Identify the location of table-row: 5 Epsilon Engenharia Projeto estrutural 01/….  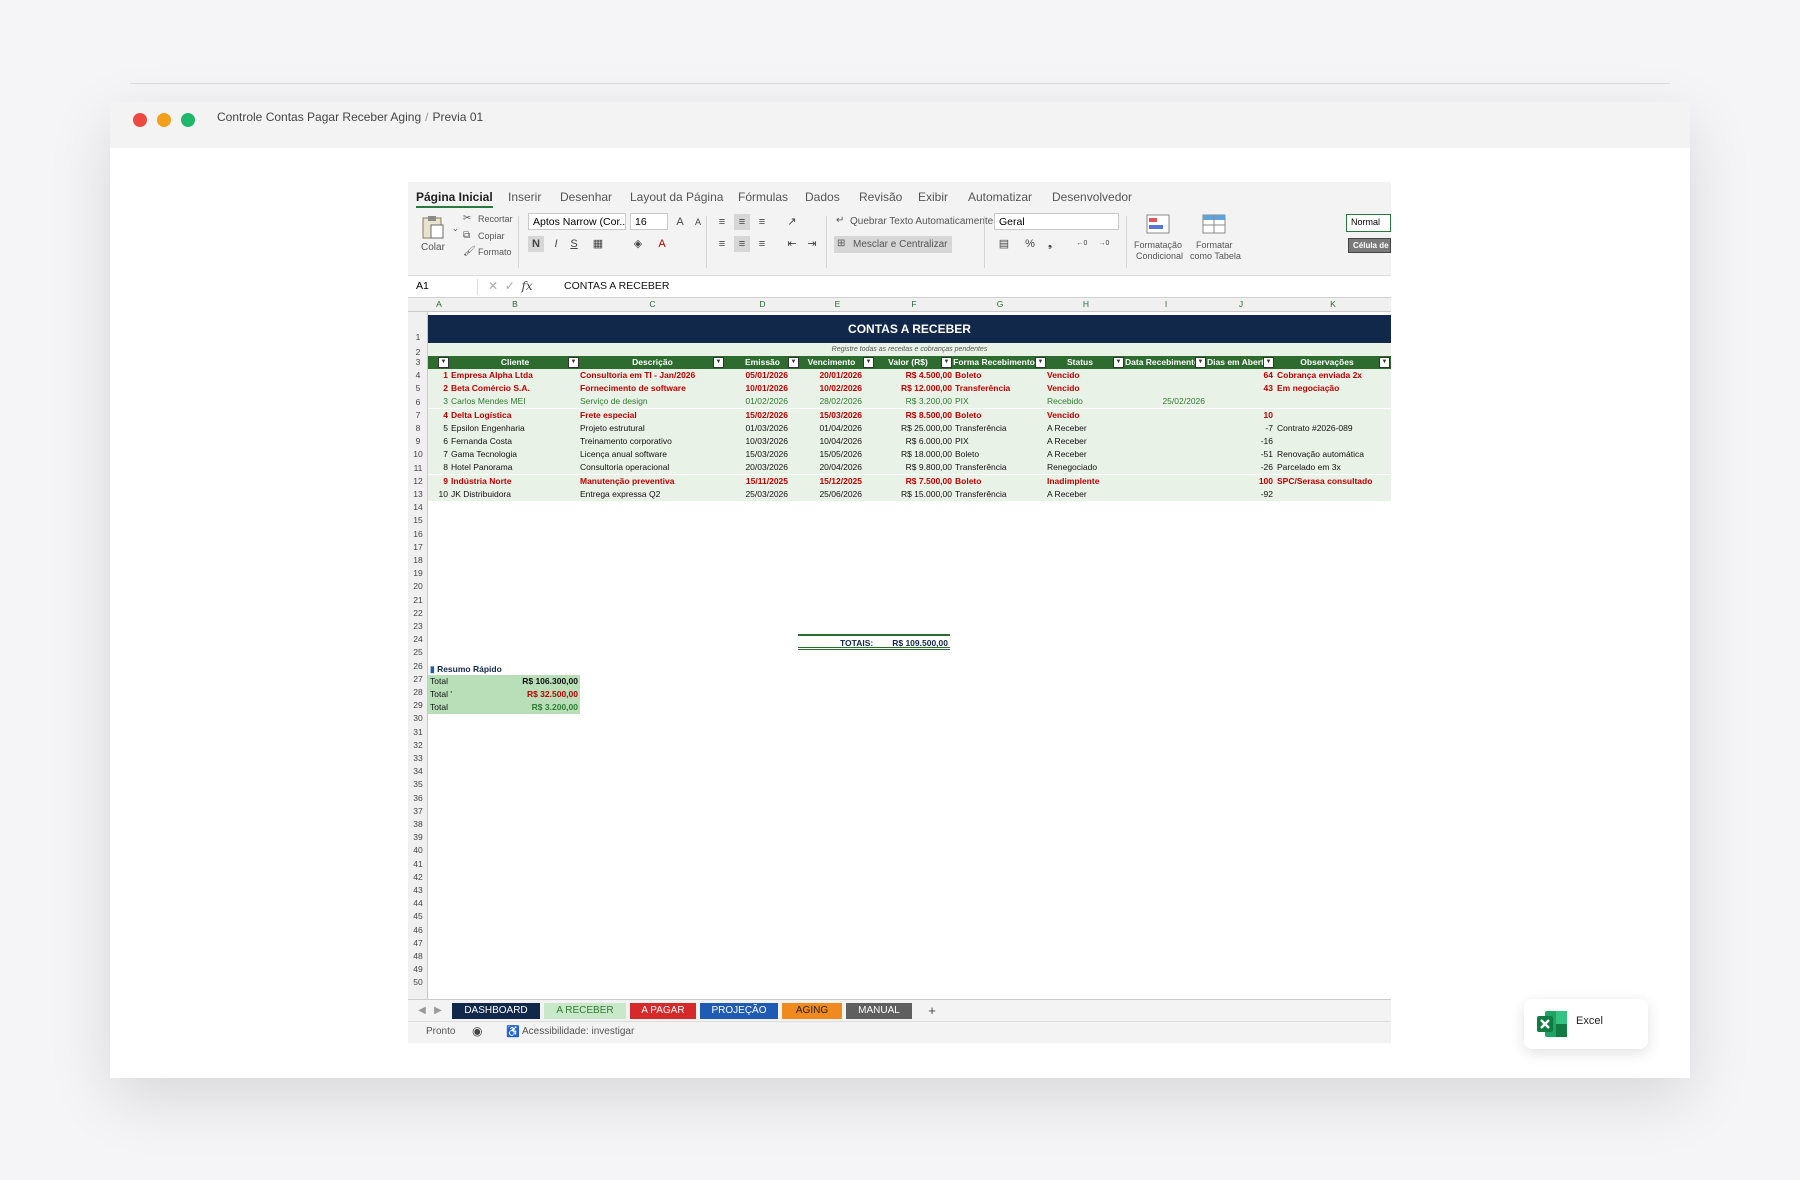
(909, 428).